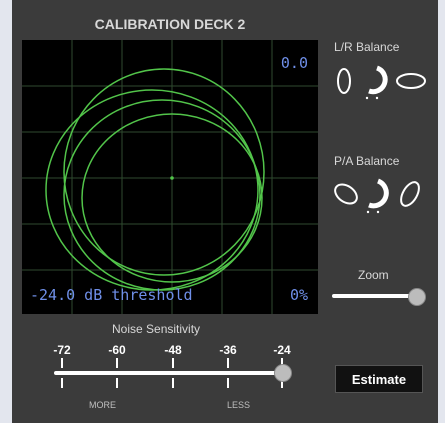 The width and height of the screenshot is (445, 423). I want to click on noise-sensitivity-label: Noise Sensitivity, so click(156, 329).